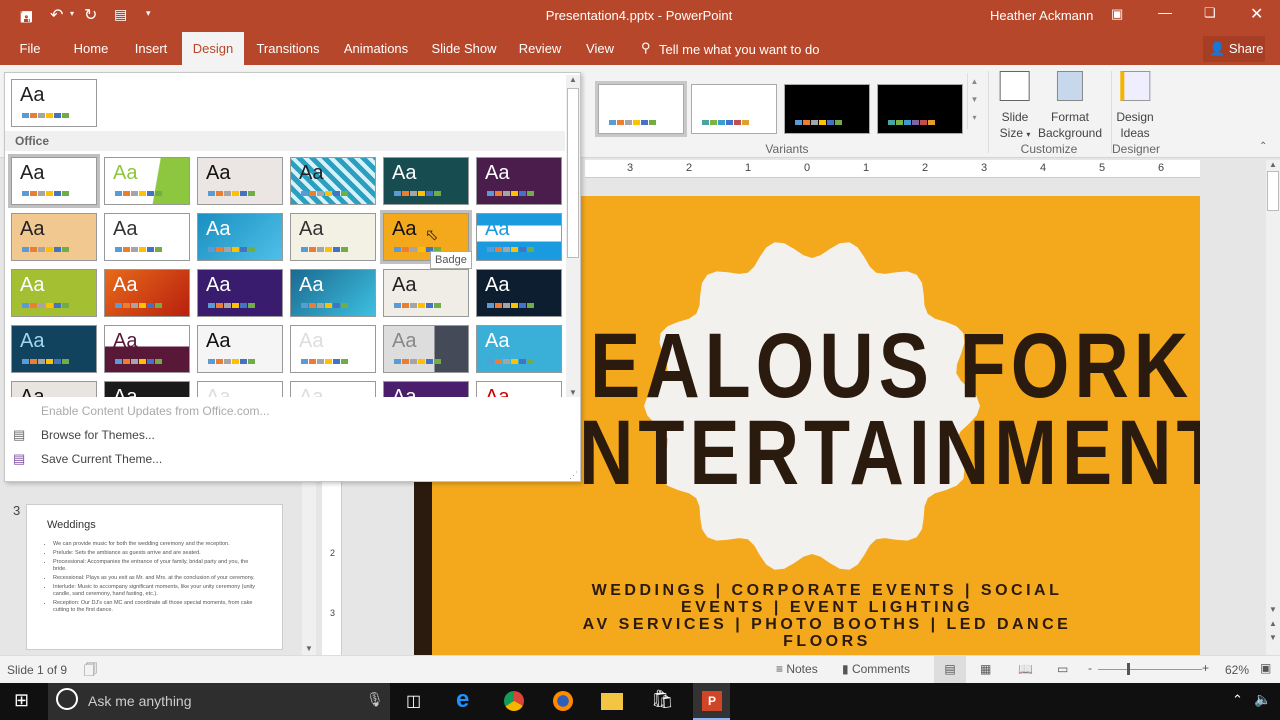  What do you see at coordinates (1062, 669) in the screenshot?
I see `slide-show-button: ▭` at bounding box center [1062, 669].